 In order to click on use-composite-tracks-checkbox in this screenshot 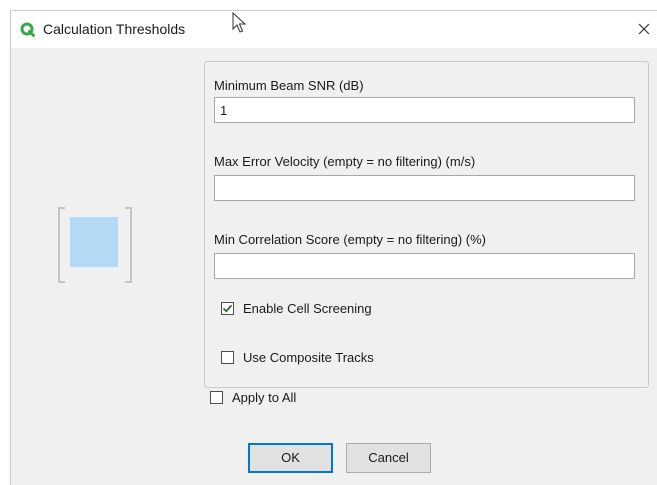, I will do `click(227, 357)`.